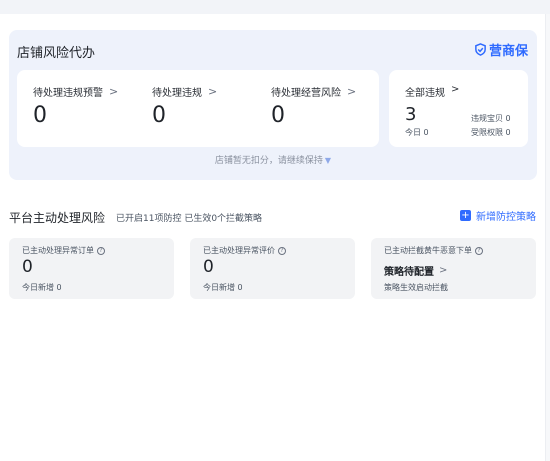 The image size is (550, 461). Describe the element at coordinates (68, 93) in the screenshot. I see `stat-label: 待处理违规预警` at that location.